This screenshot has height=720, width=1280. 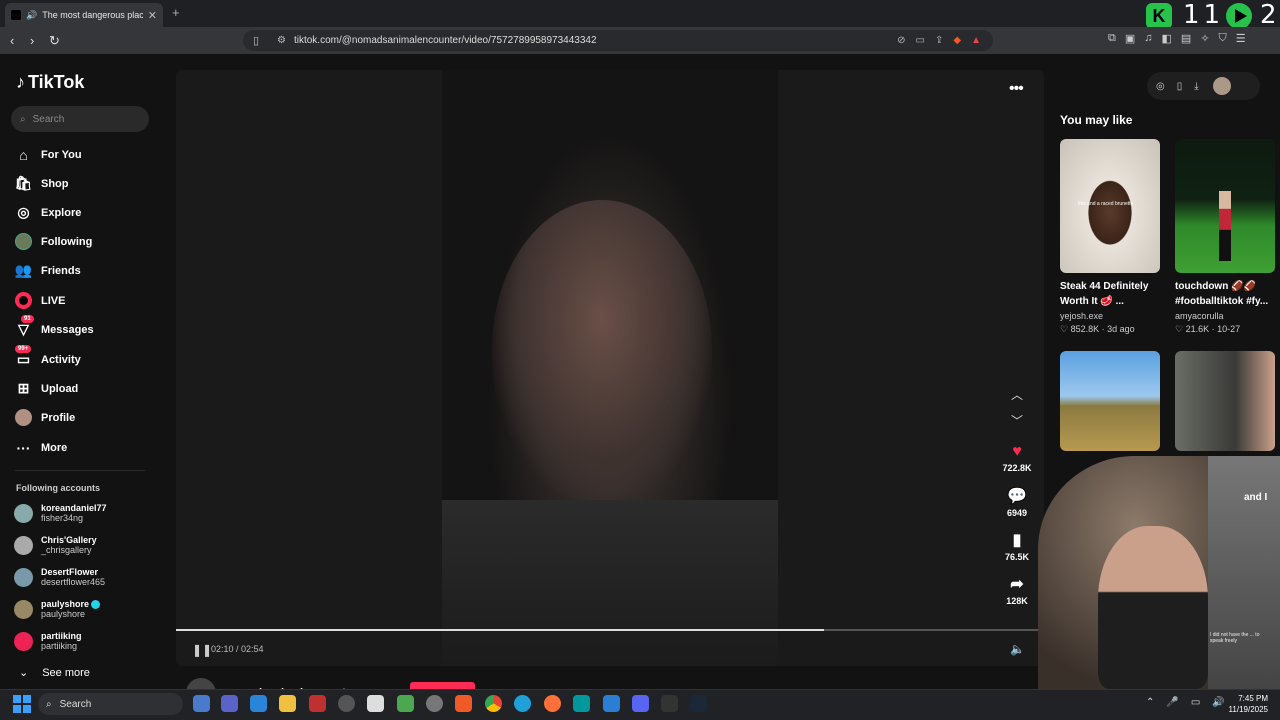 I want to click on browser-tab: 🔊 The most dangerous place in ✕, so click(x=84, y=15).